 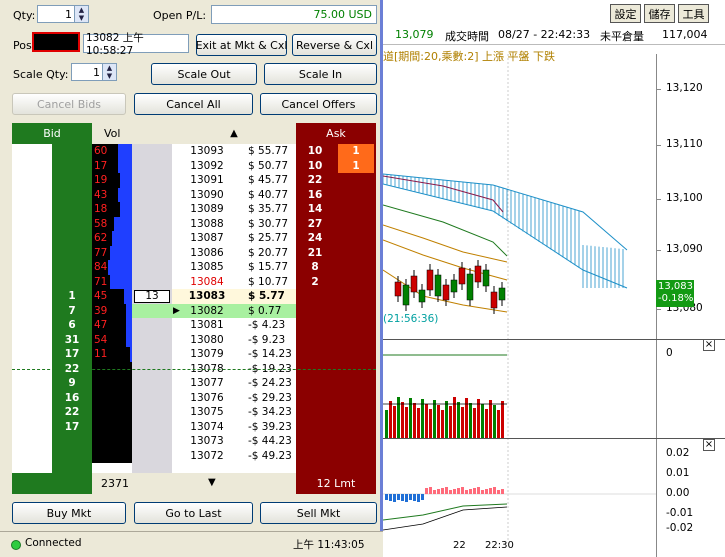 I want to click on ladder-row: 1 45 13083 $ 5.77 13, so click(x=194, y=296).